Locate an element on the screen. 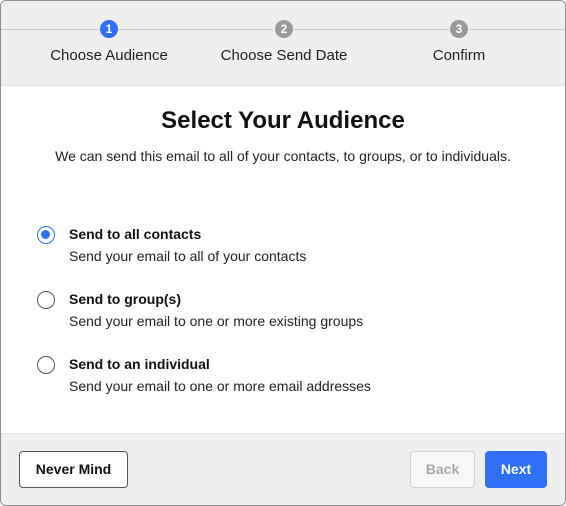 The height and width of the screenshot is (506, 566). dialog-footer: Never Mind Back Next is located at coordinates (283, 469).